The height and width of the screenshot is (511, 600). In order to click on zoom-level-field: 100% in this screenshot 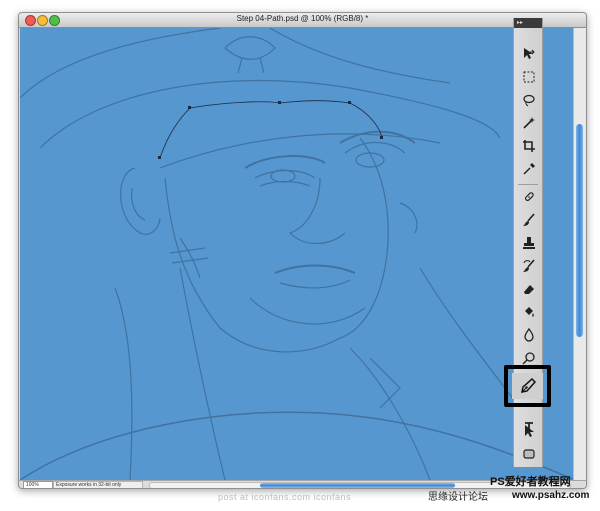, I will do `click(38, 484)`.